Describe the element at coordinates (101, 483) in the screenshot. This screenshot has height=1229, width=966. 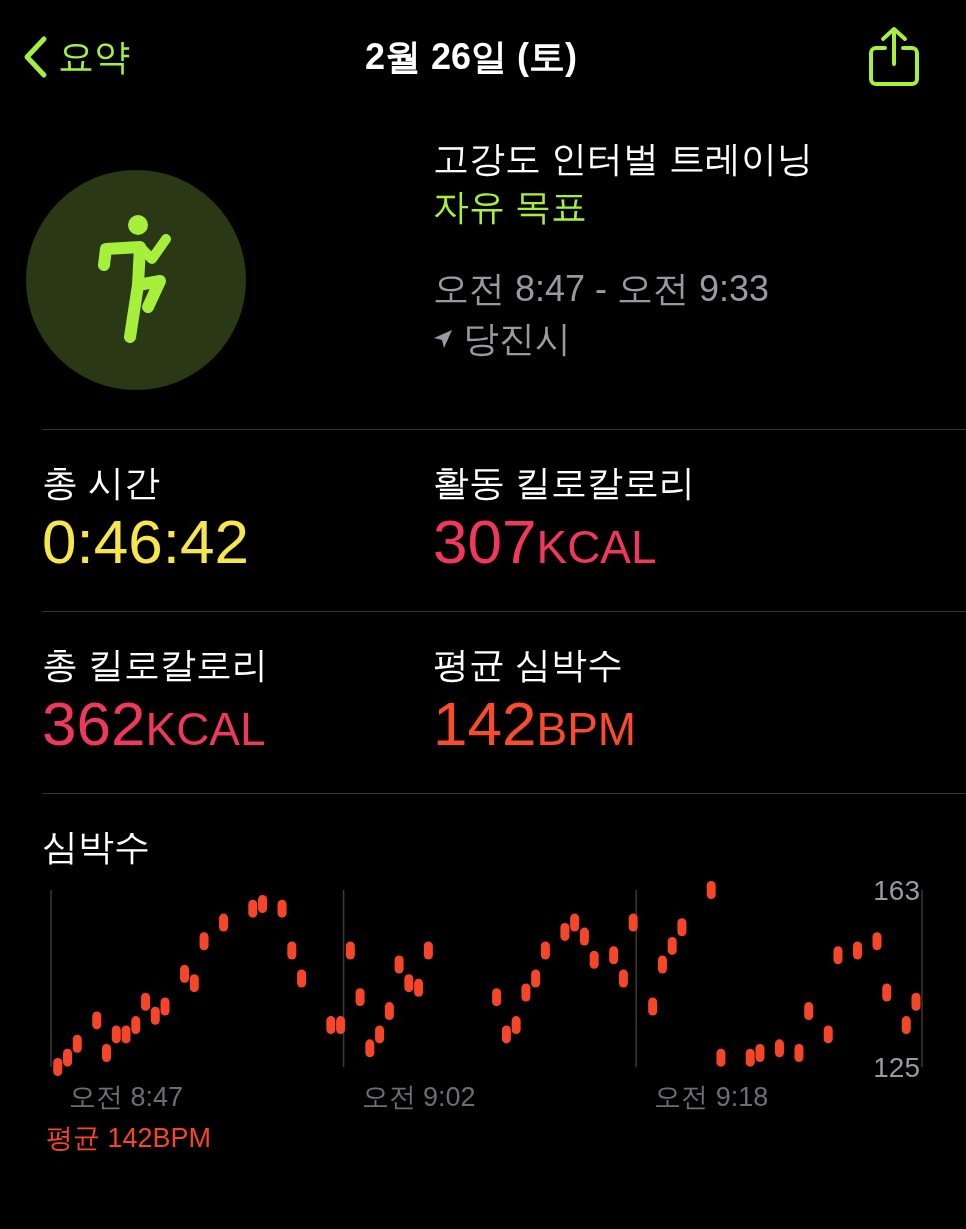
I see `metric-label: 총 시간` at that location.